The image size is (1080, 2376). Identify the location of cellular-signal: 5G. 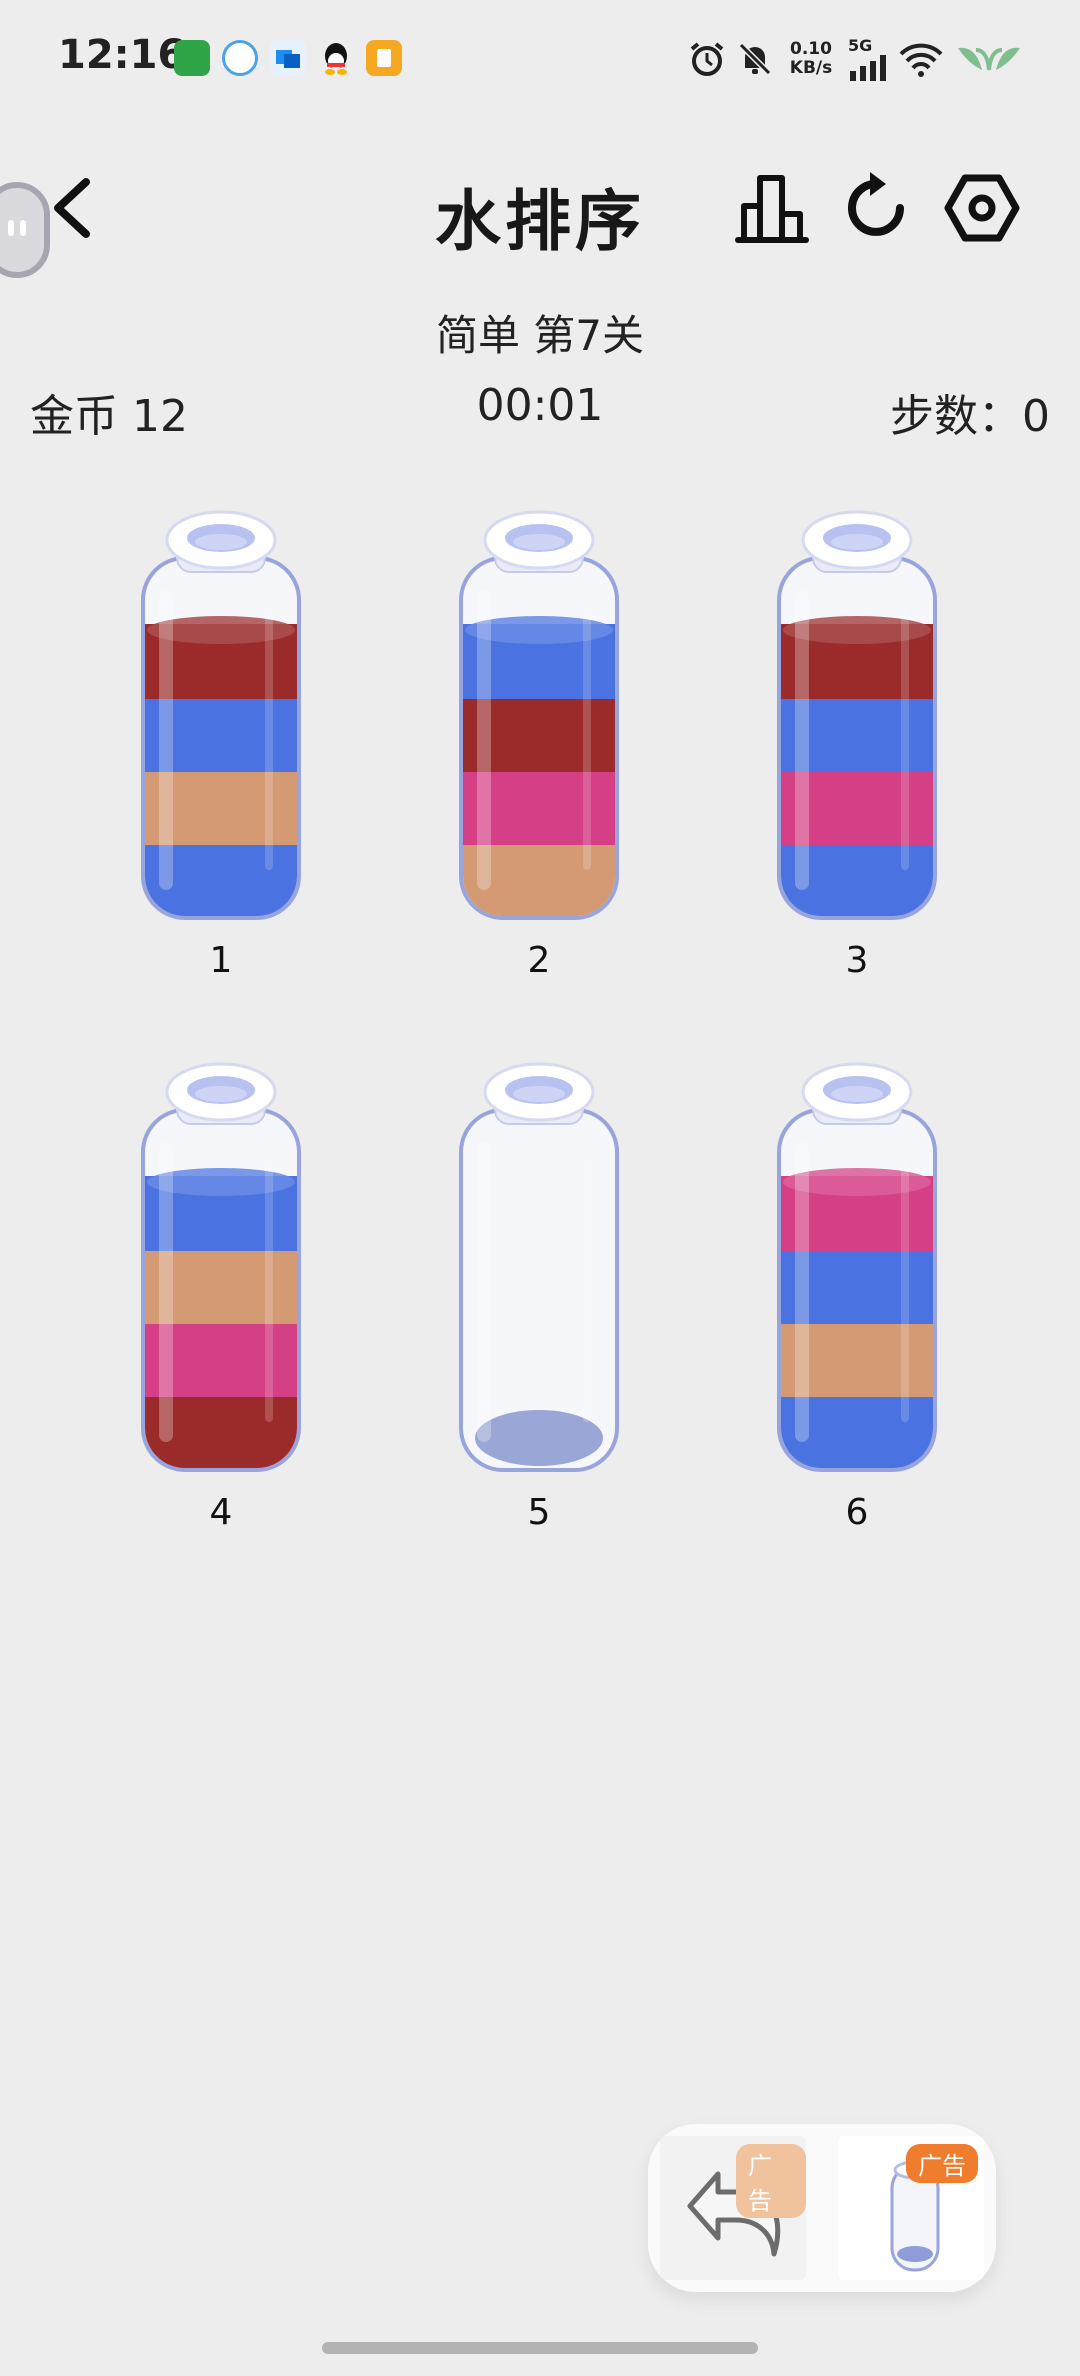
(868, 58).